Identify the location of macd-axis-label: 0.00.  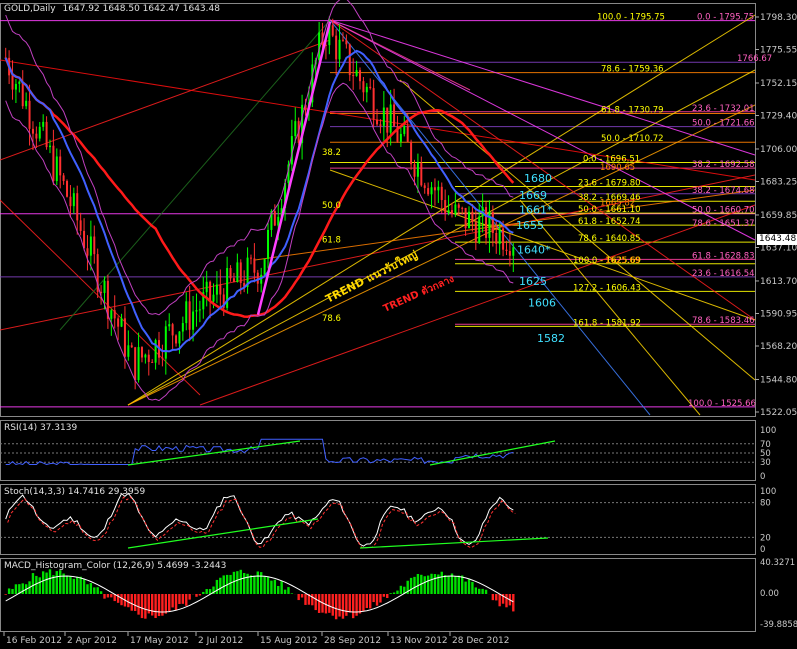
(769, 594).